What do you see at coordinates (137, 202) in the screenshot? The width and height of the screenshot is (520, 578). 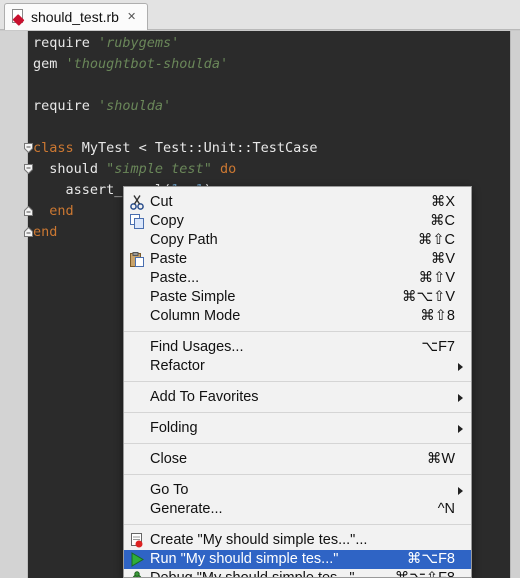 I see `scissors-icon` at bounding box center [137, 202].